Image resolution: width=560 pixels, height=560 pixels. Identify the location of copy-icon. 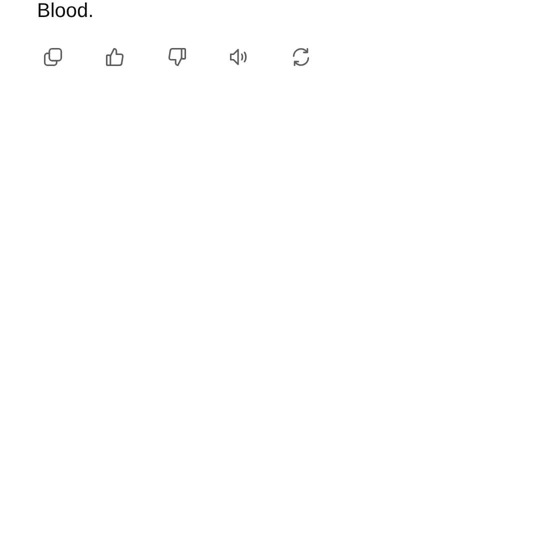
(53, 57).